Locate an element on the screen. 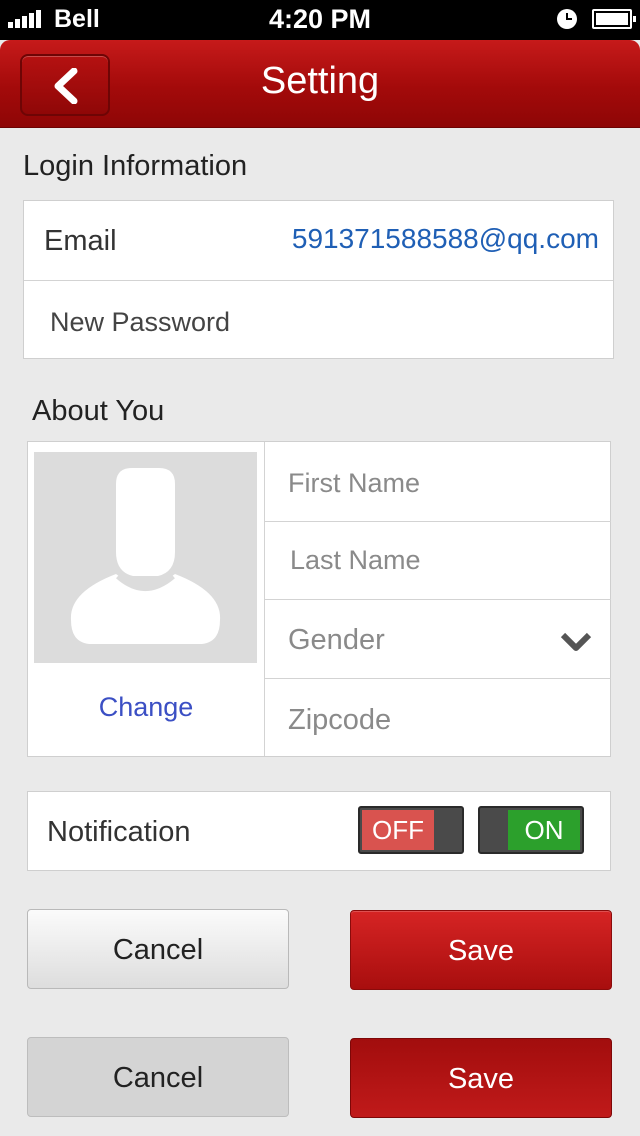 The image size is (640, 1136). change-avatar-link: Change is located at coordinates (146, 707).